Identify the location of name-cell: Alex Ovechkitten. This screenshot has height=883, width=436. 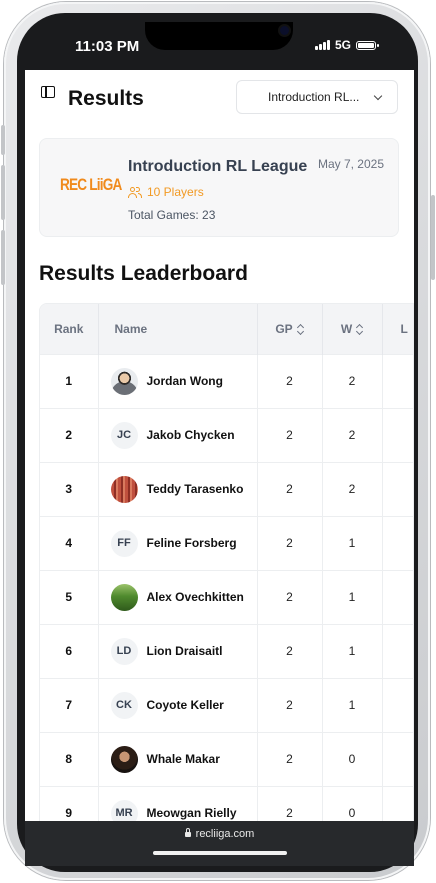
(178, 596).